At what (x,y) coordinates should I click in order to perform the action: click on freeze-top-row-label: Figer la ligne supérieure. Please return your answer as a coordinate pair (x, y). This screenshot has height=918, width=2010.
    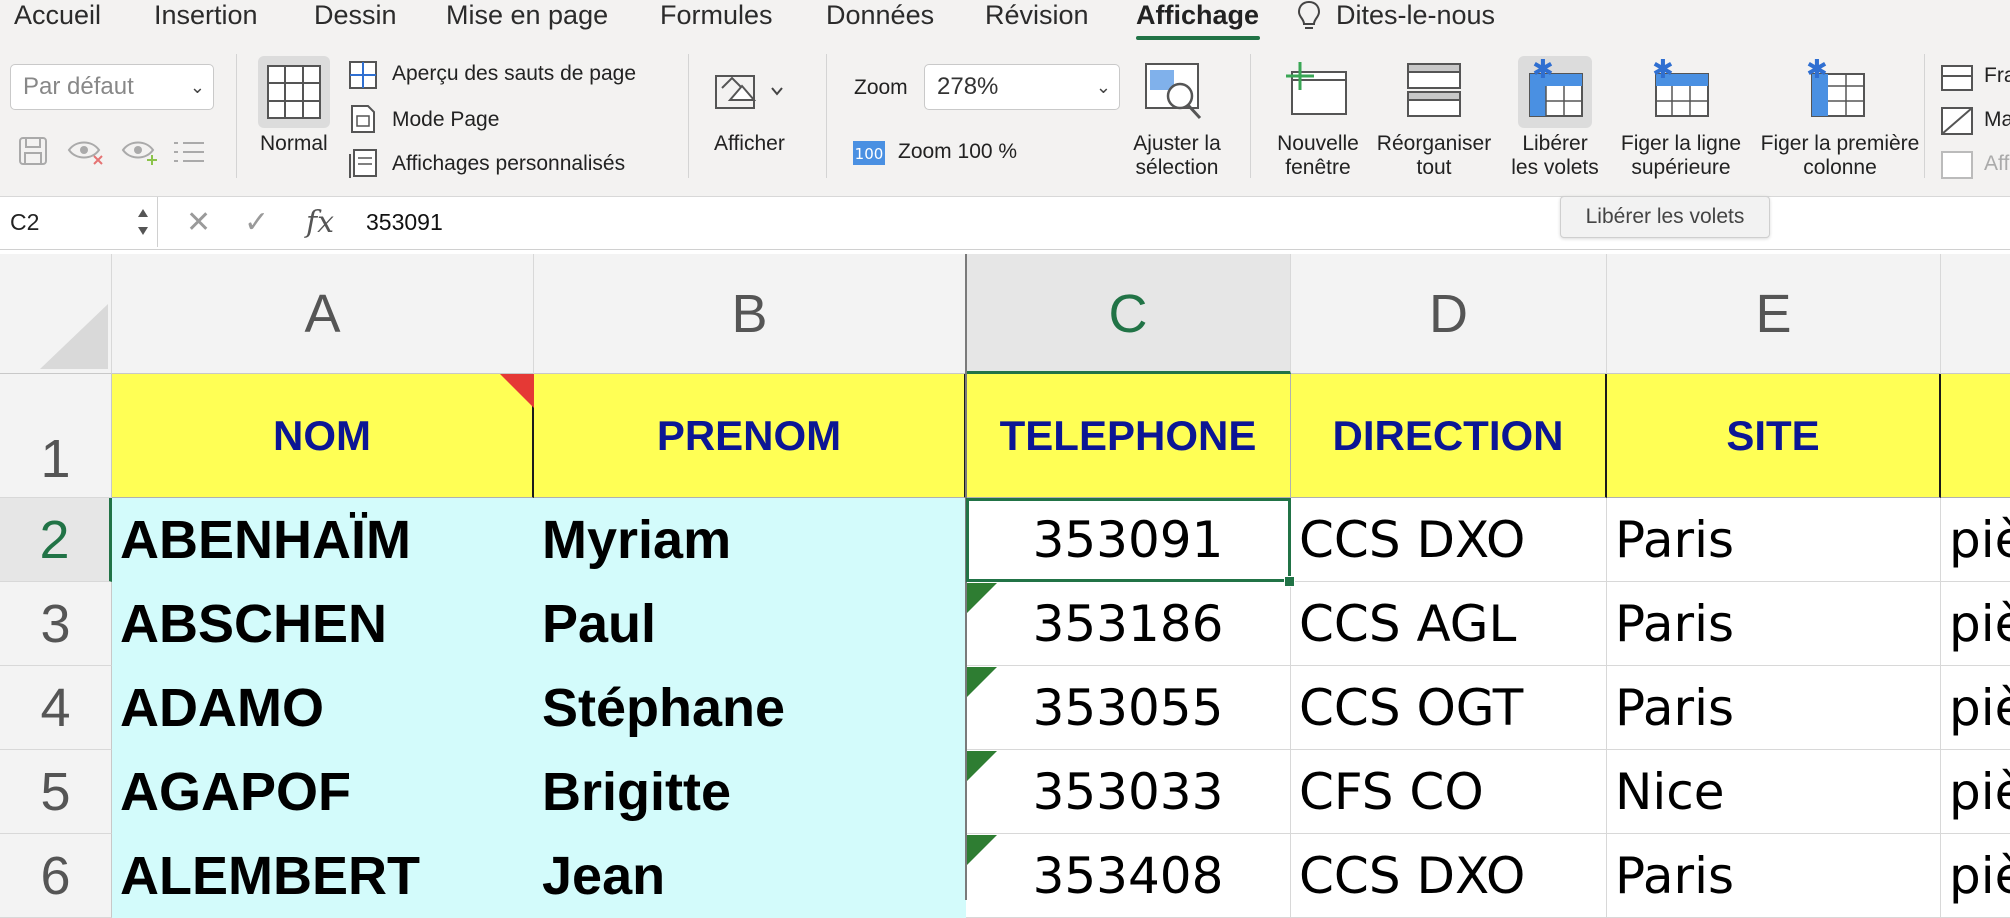
    Looking at the image, I should click on (1681, 156).